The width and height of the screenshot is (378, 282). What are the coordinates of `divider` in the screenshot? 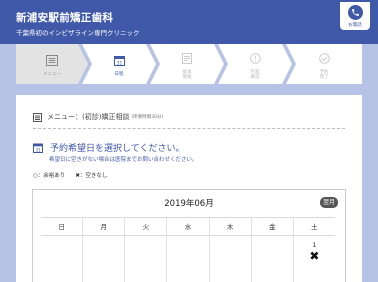 It's located at (189, 128).